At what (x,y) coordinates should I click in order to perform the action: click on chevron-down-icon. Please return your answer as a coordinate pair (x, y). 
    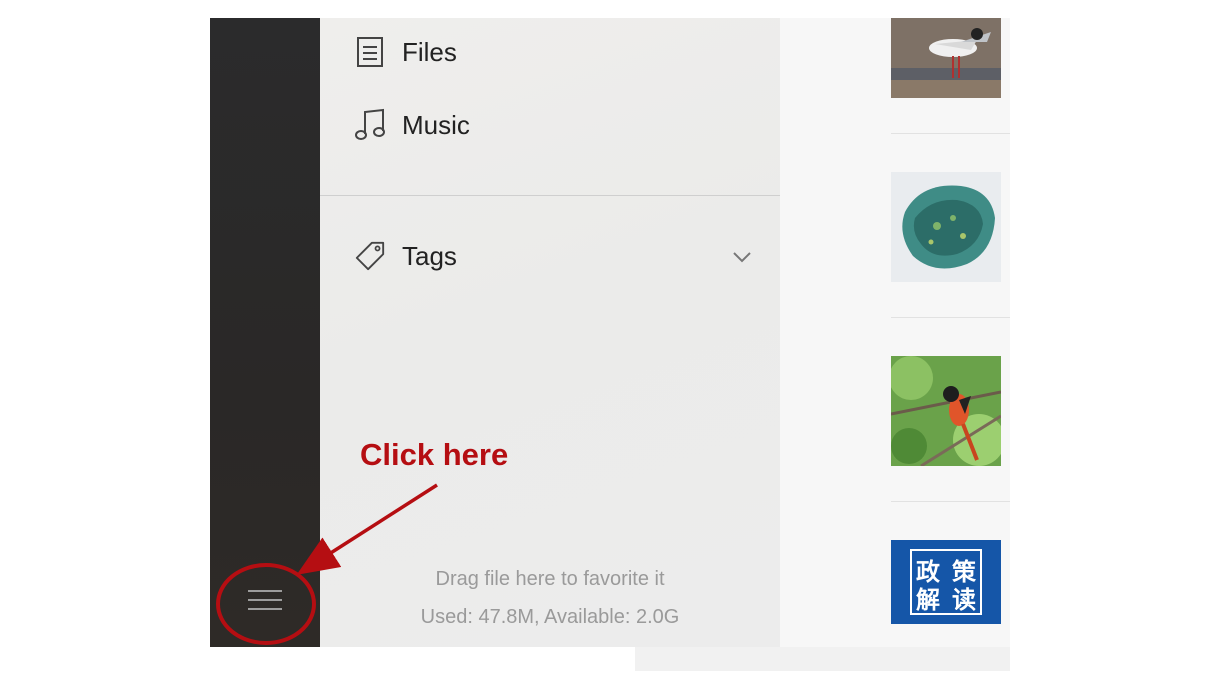
    Looking at the image, I should click on (742, 259).